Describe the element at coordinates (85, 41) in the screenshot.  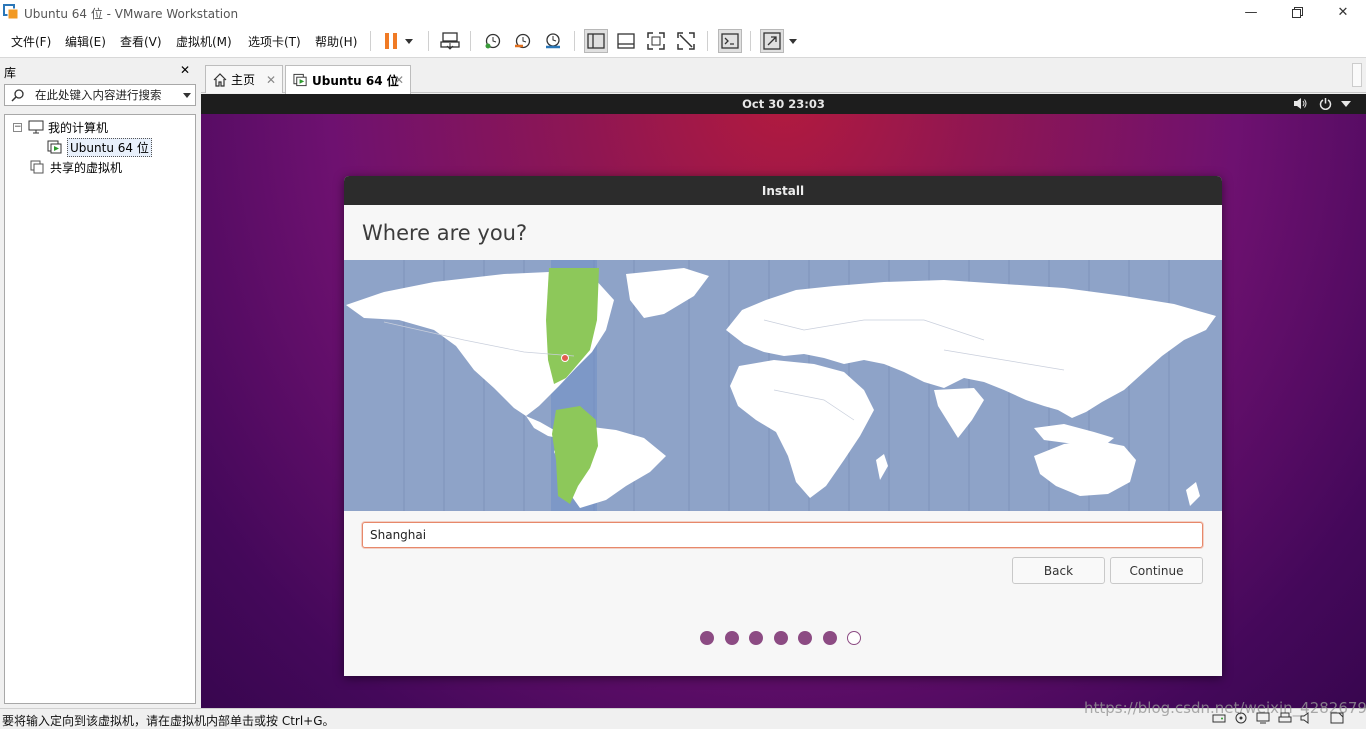
I see `menu-edit: 编辑(E)` at that location.